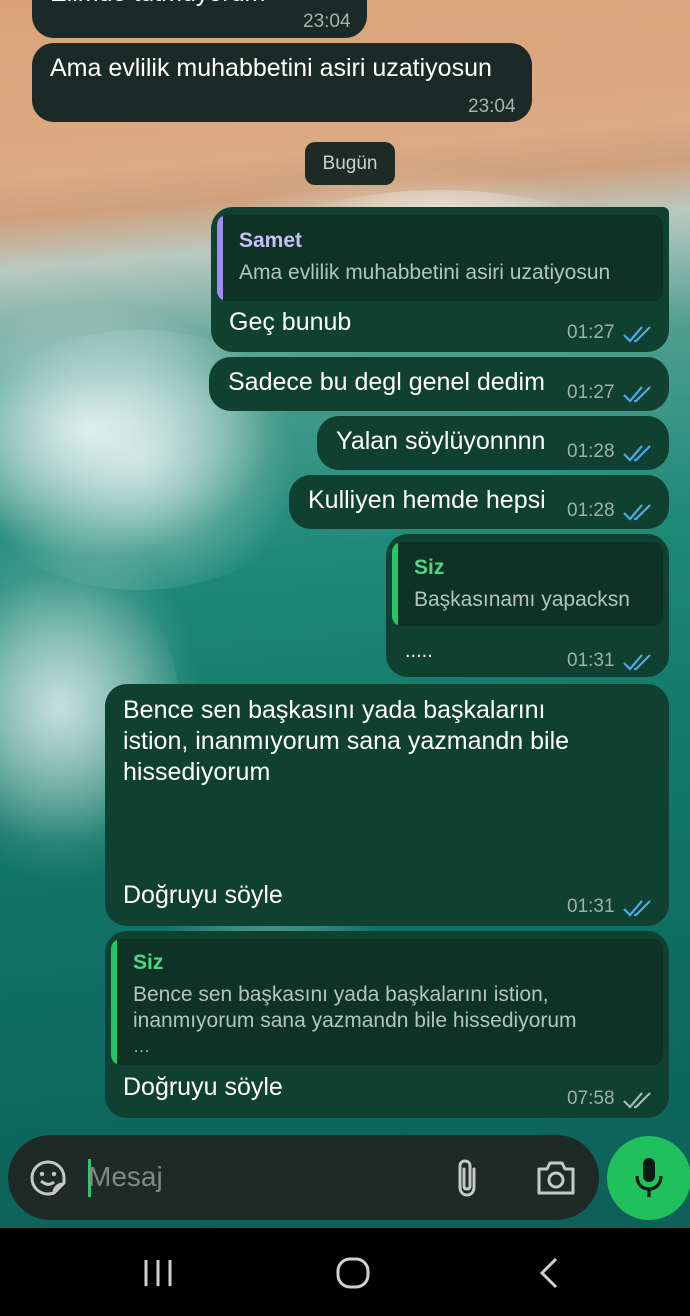 The width and height of the screenshot is (690, 1316). I want to click on message-text: Geç bunub, so click(290, 322).